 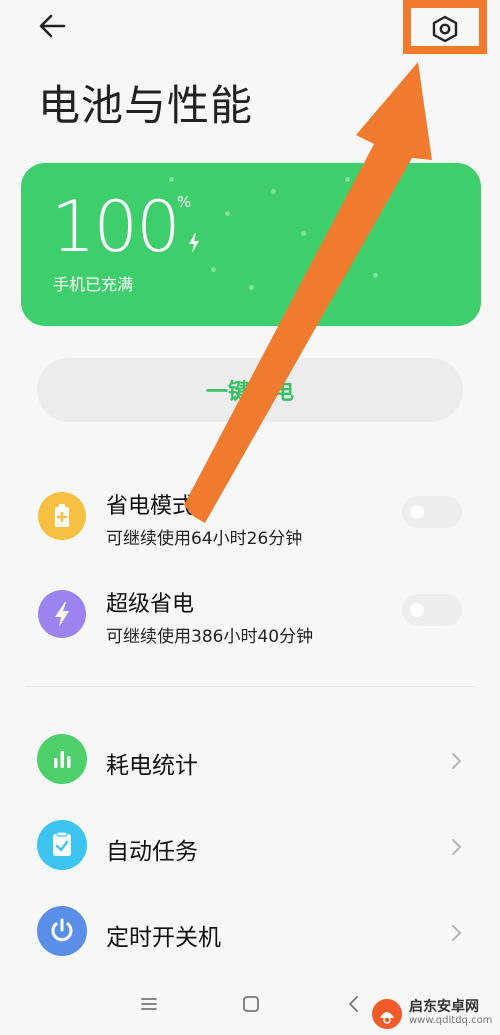 I want to click on one-tap-save-button: 一键省电, so click(x=250, y=390).